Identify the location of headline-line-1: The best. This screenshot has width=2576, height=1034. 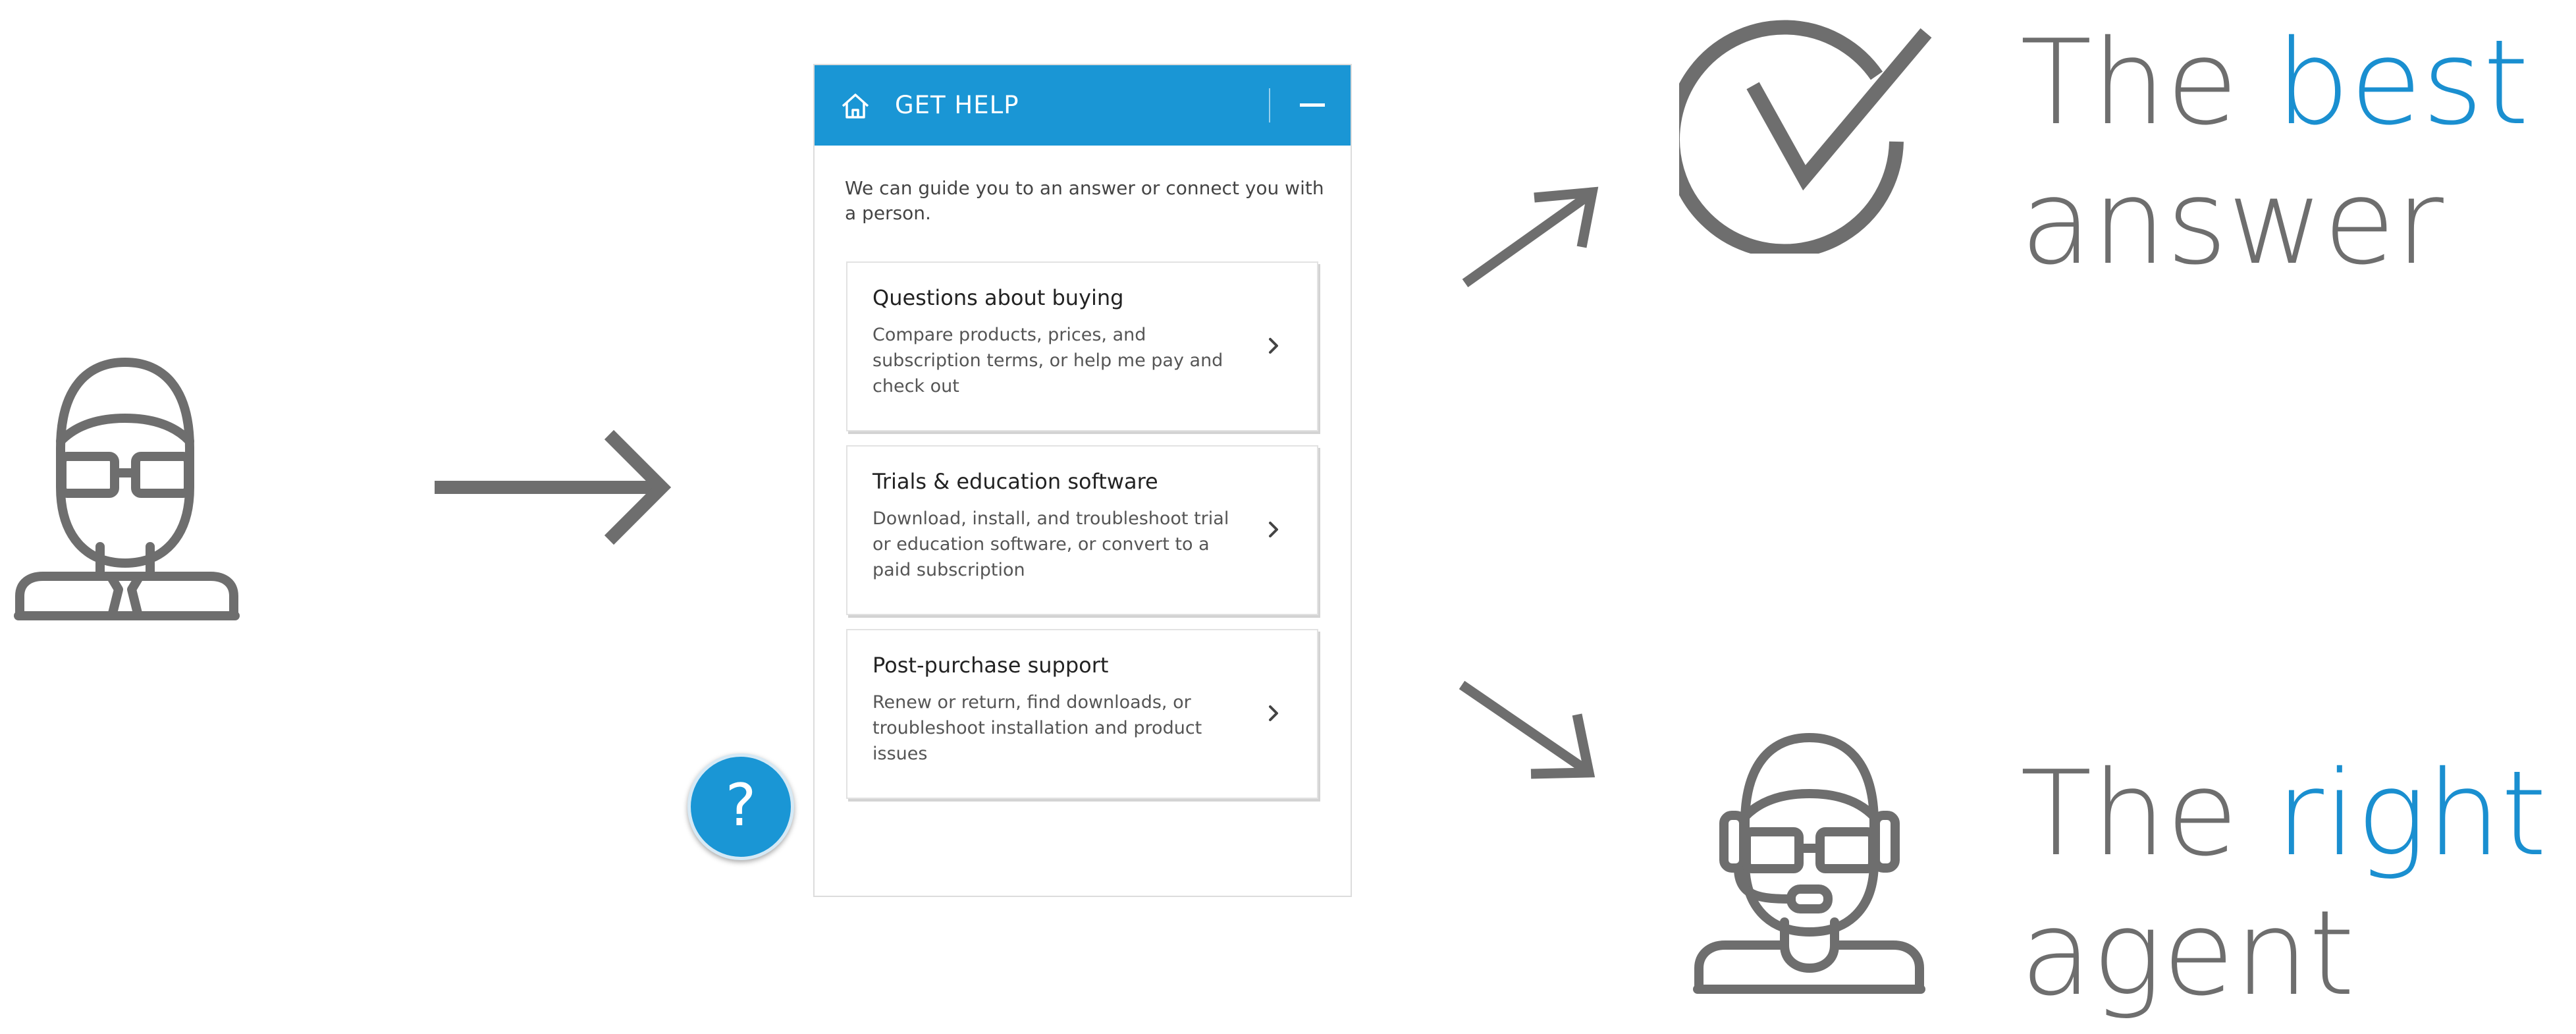
(2274, 83).